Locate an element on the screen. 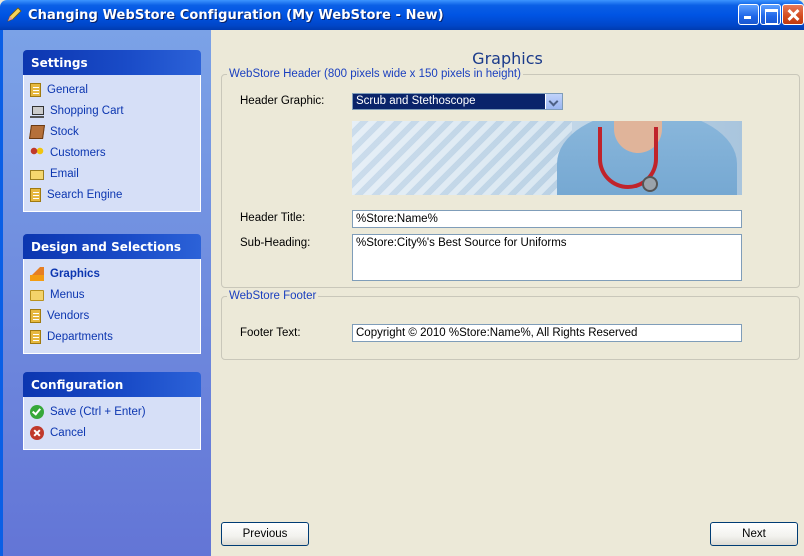 The width and height of the screenshot is (804, 556). folder-icon is located at coordinates (37, 295).